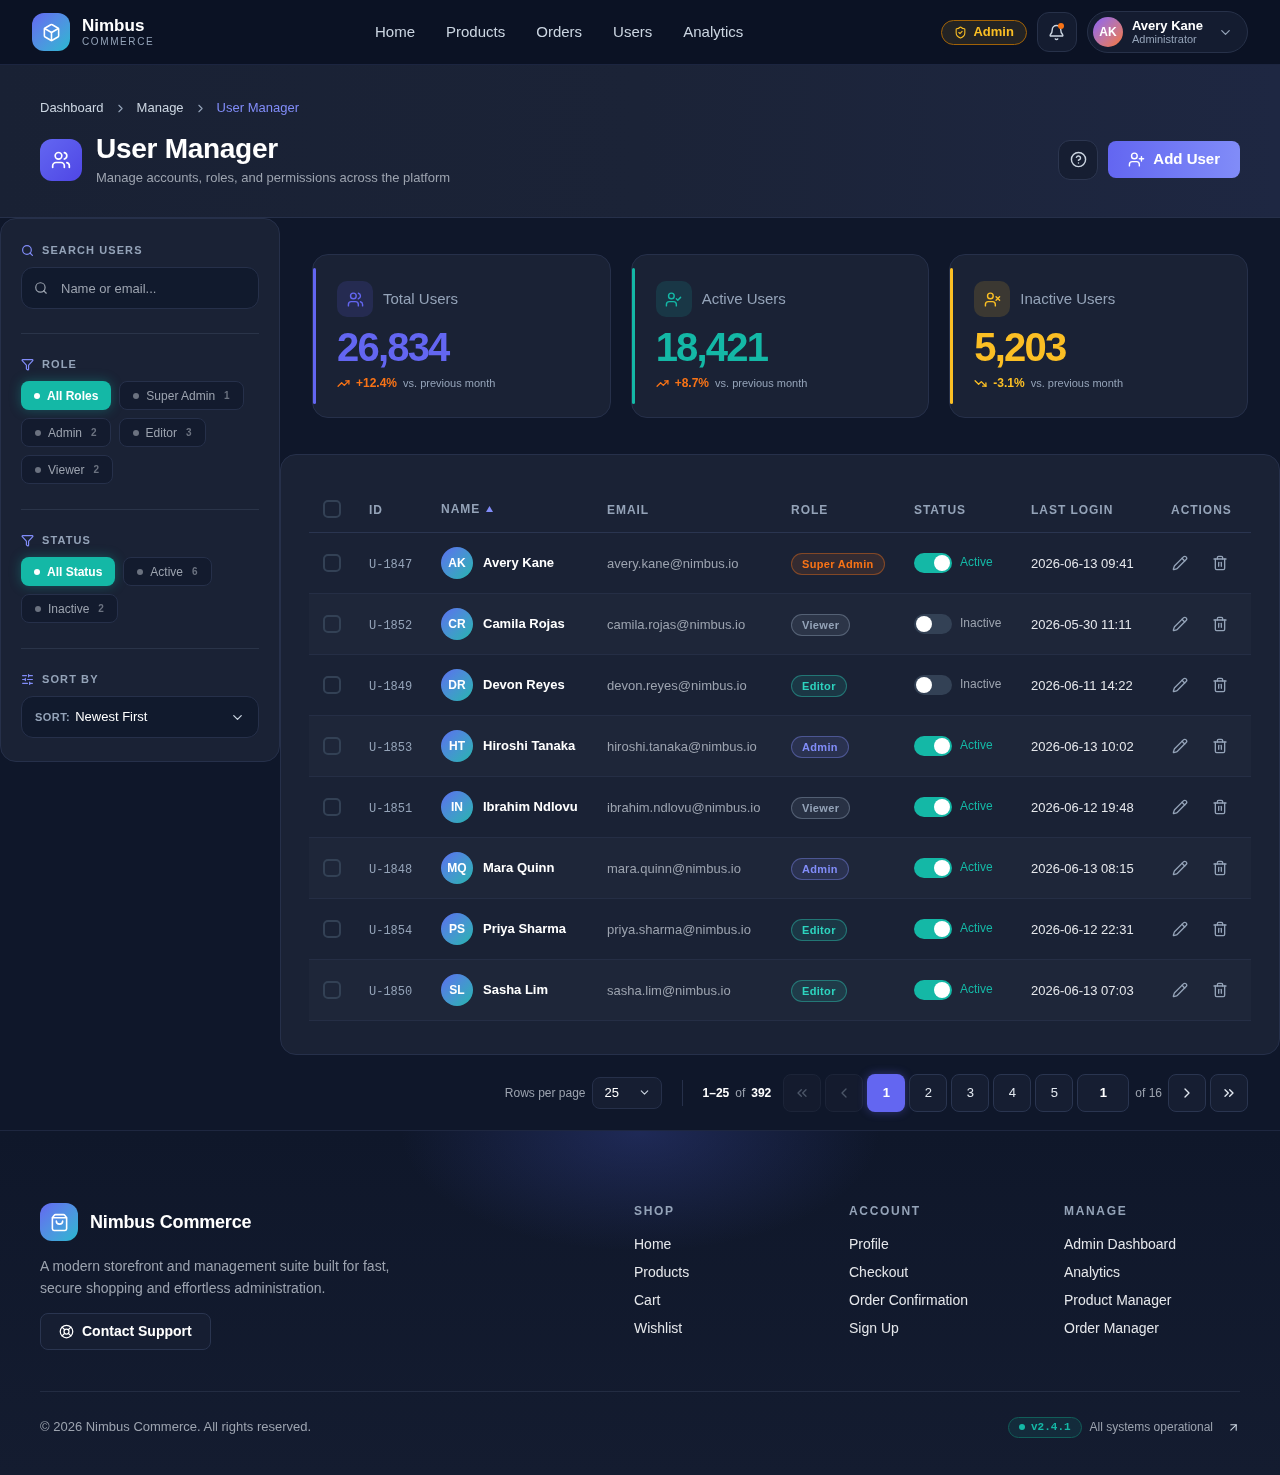  Describe the element at coordinates (227, 396) in the screenshot. I see `filter-count: 1` at that location.